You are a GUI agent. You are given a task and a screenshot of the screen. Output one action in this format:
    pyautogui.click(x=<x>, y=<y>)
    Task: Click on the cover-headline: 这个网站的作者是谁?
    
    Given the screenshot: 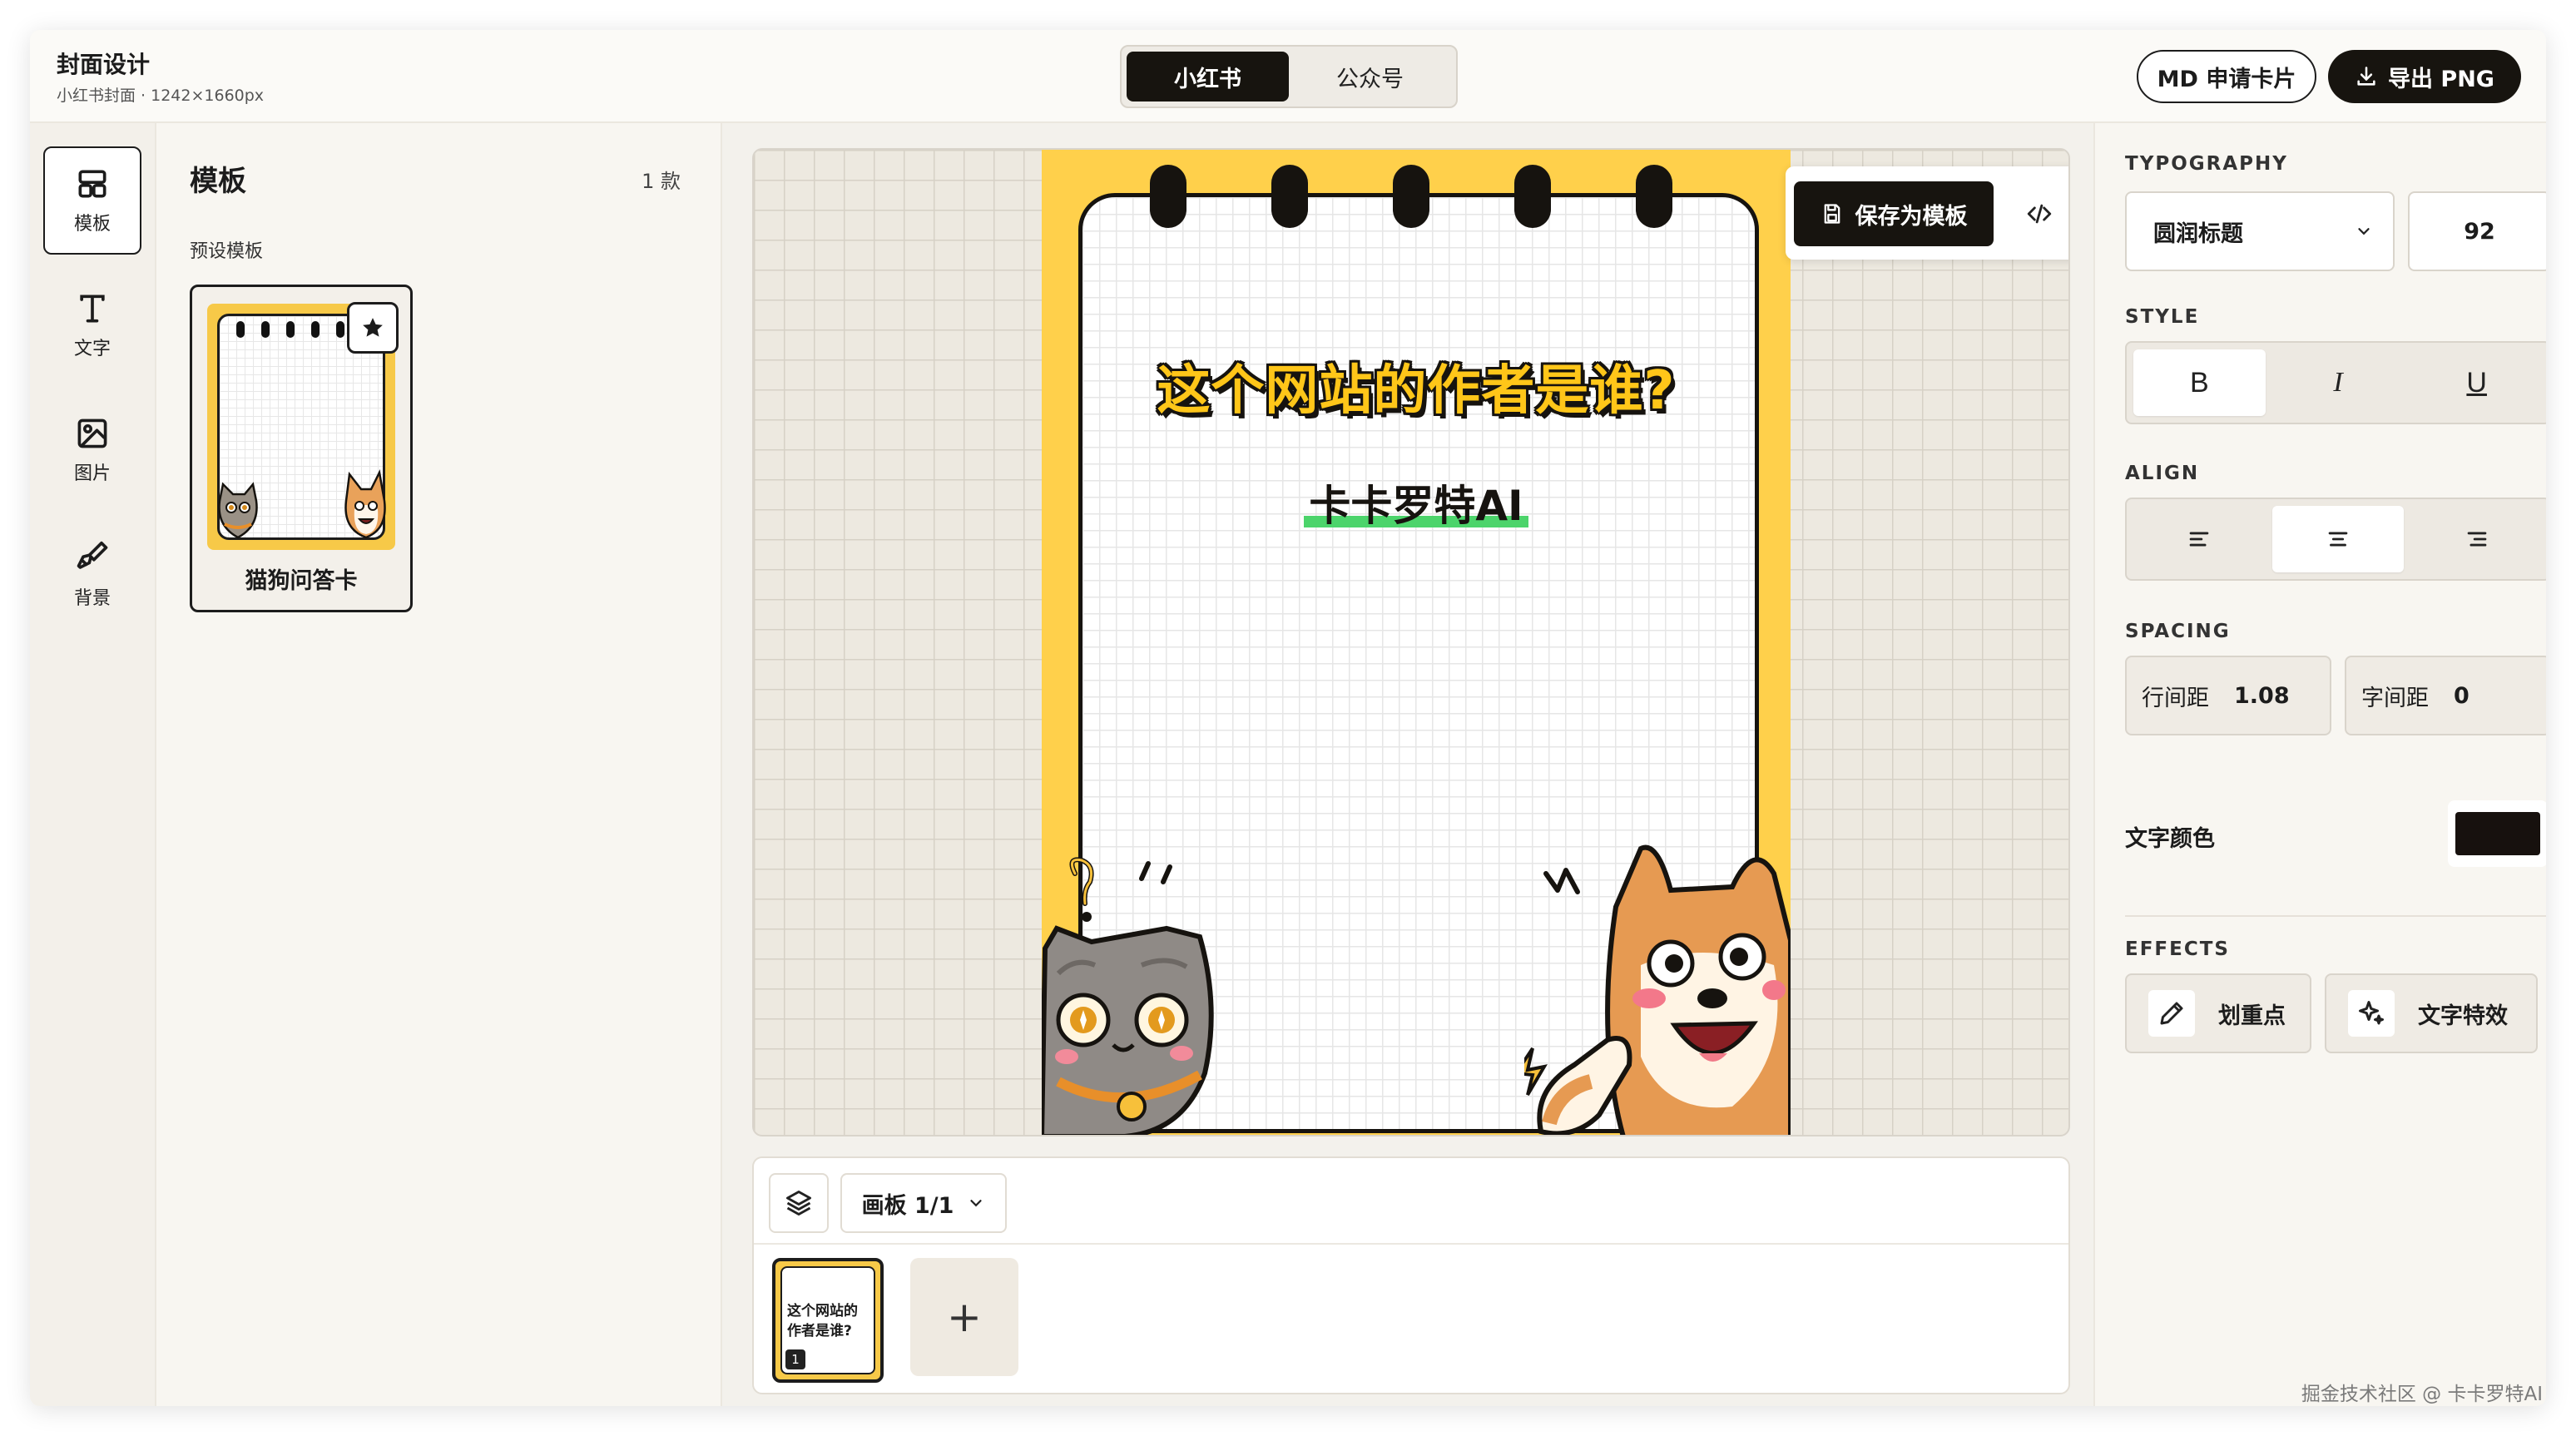 What is the action you would take?
    pyautogui.click(x=1417, y=386)
    